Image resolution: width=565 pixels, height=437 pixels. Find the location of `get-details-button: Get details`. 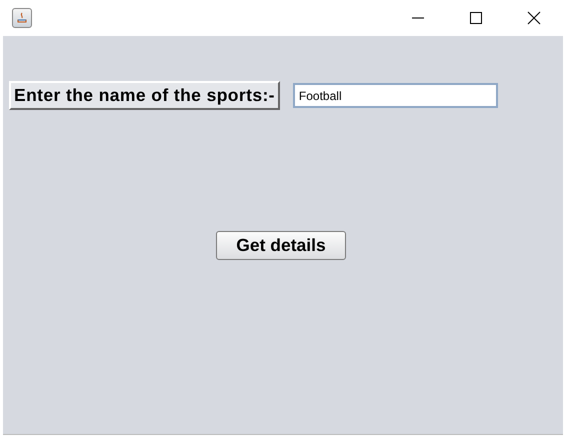

get-details-button: Get details is located at coordinates (281, 245).